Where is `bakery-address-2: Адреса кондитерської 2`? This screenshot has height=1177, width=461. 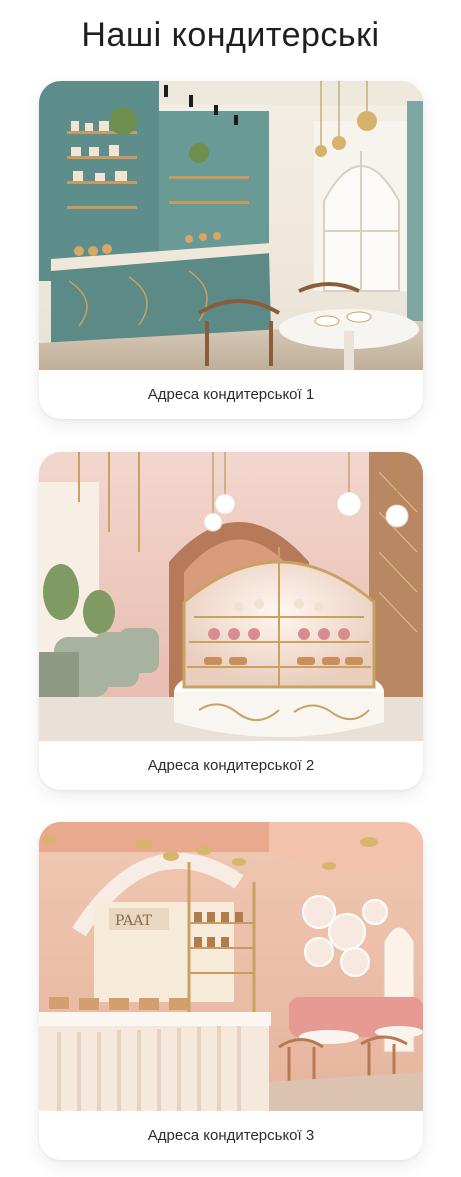 bakery-address-2: Адреса кондитерської 2 is located at coordinates (231, 765).